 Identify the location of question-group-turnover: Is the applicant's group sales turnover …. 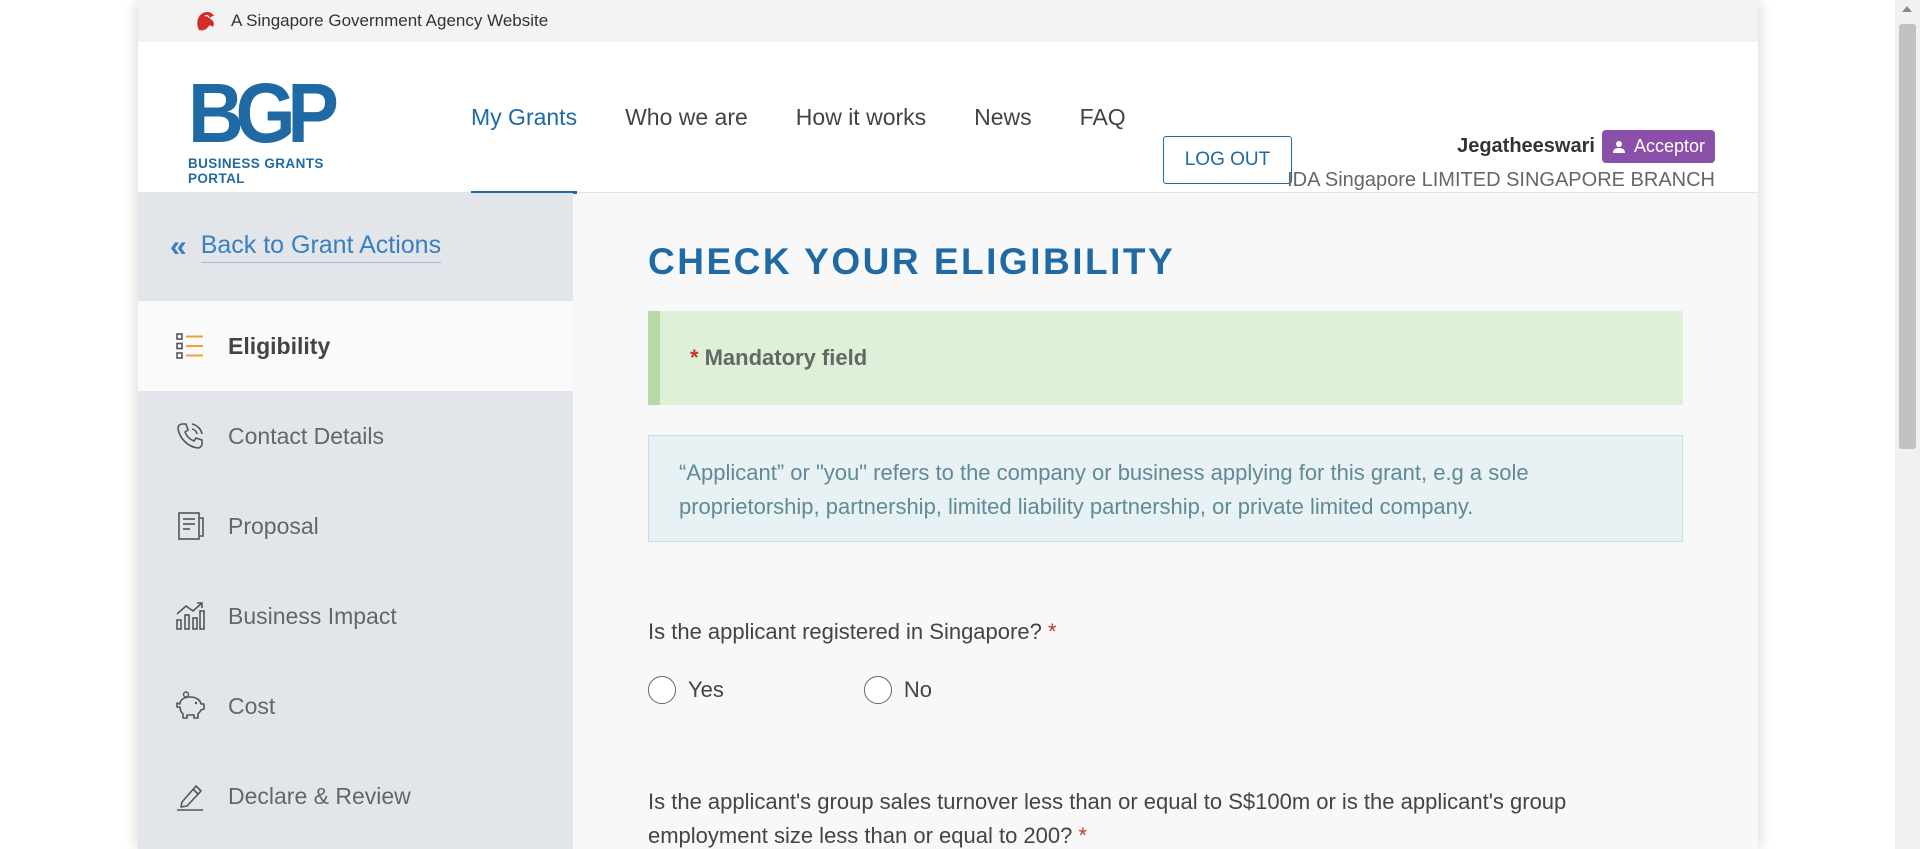
(1168, 817).